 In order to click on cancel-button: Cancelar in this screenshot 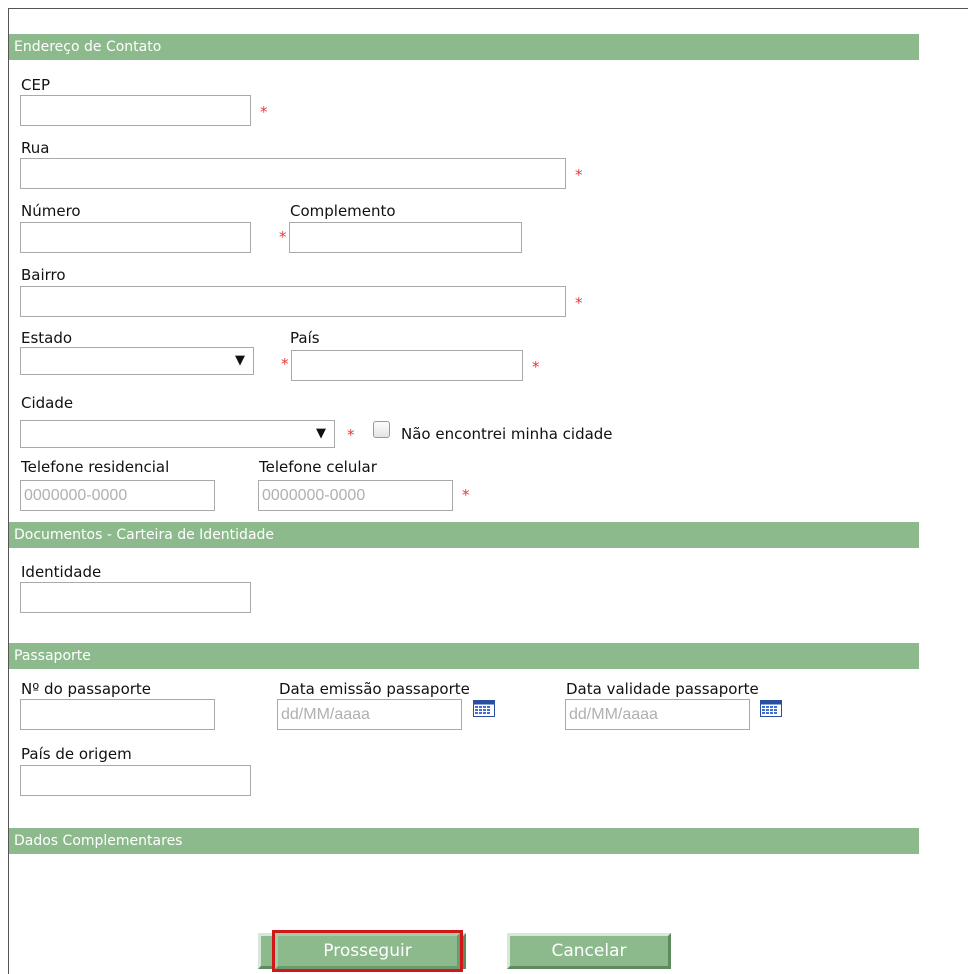, I will do `click(589, 951)`.